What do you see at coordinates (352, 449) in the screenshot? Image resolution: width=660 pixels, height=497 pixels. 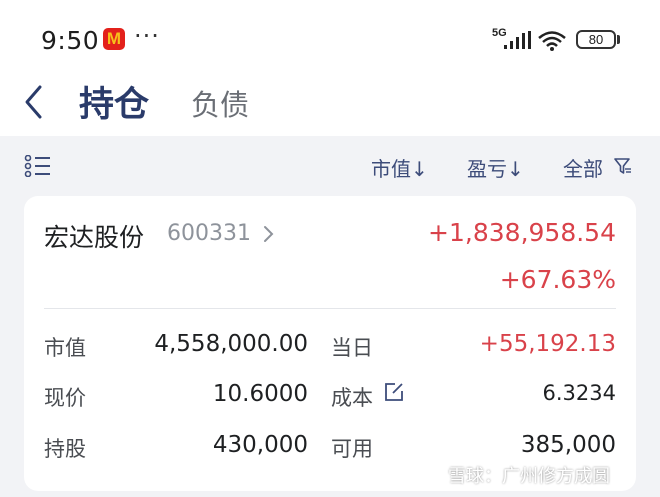 I see `available-label: 可用` at bounding box center [352, 449].